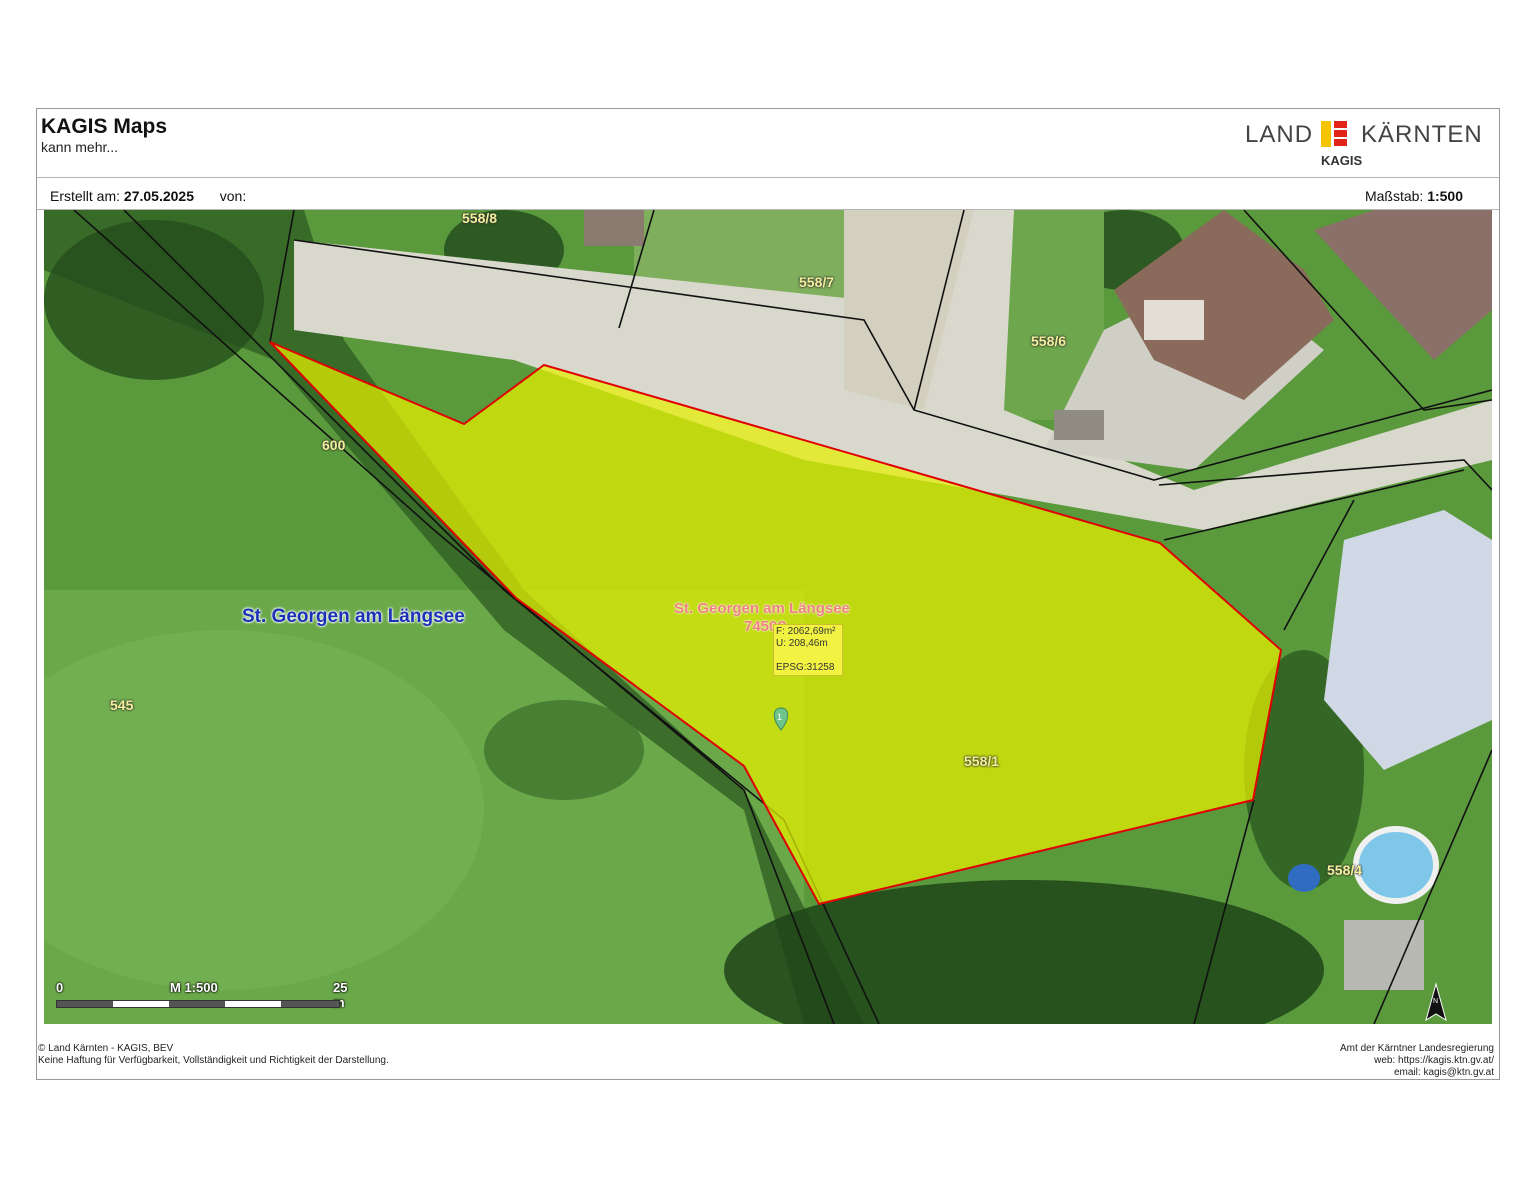 The image size is (1536, 1188). What do you see at coordinates (1279, 134) in the screenshot?
I see `logo-land-text: LAND` at bounding box center [1279, 134].